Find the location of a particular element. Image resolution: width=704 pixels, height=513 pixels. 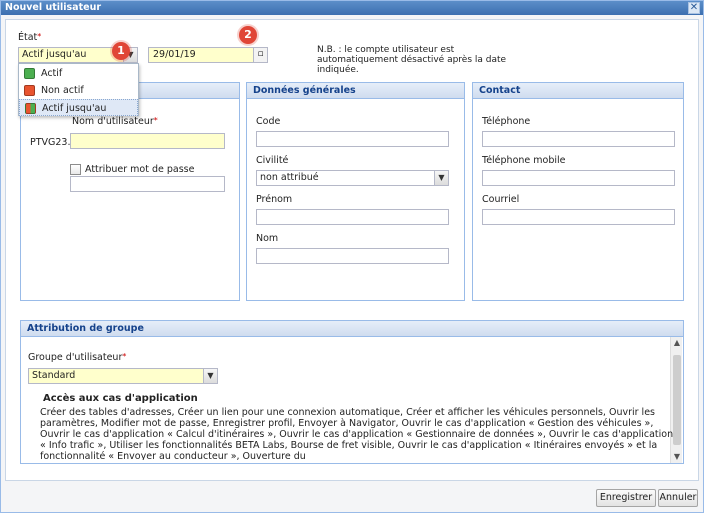

civilite-select-value: non attribué is located at coordinates (289, 177).